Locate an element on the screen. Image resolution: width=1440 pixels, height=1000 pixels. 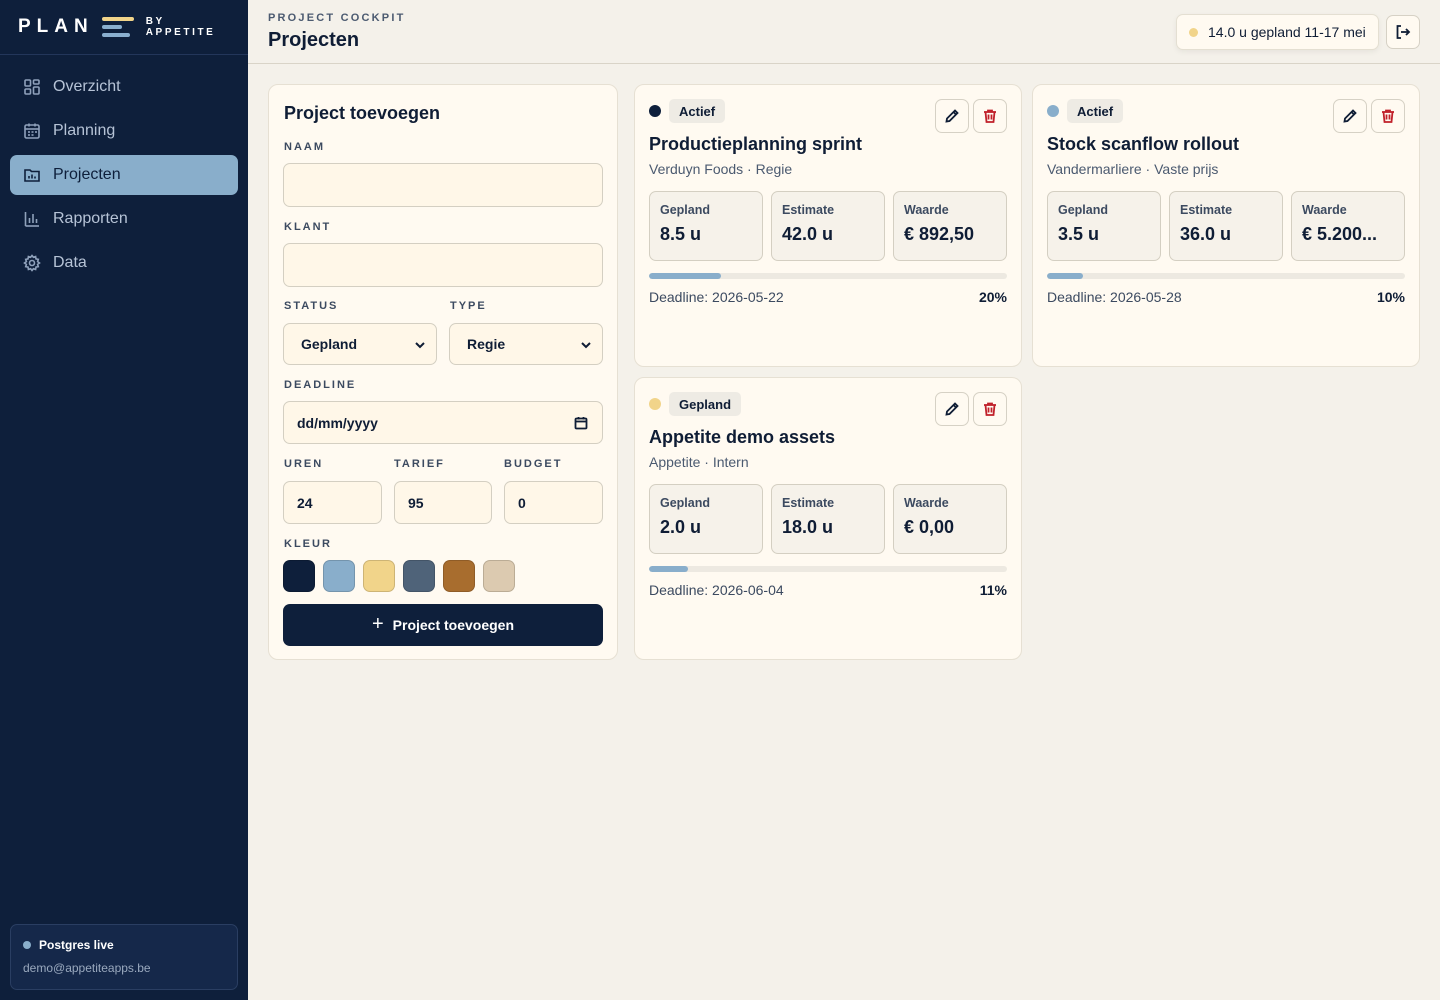
sidebar-item-planning: Planning is located at coordinates (124, 131).